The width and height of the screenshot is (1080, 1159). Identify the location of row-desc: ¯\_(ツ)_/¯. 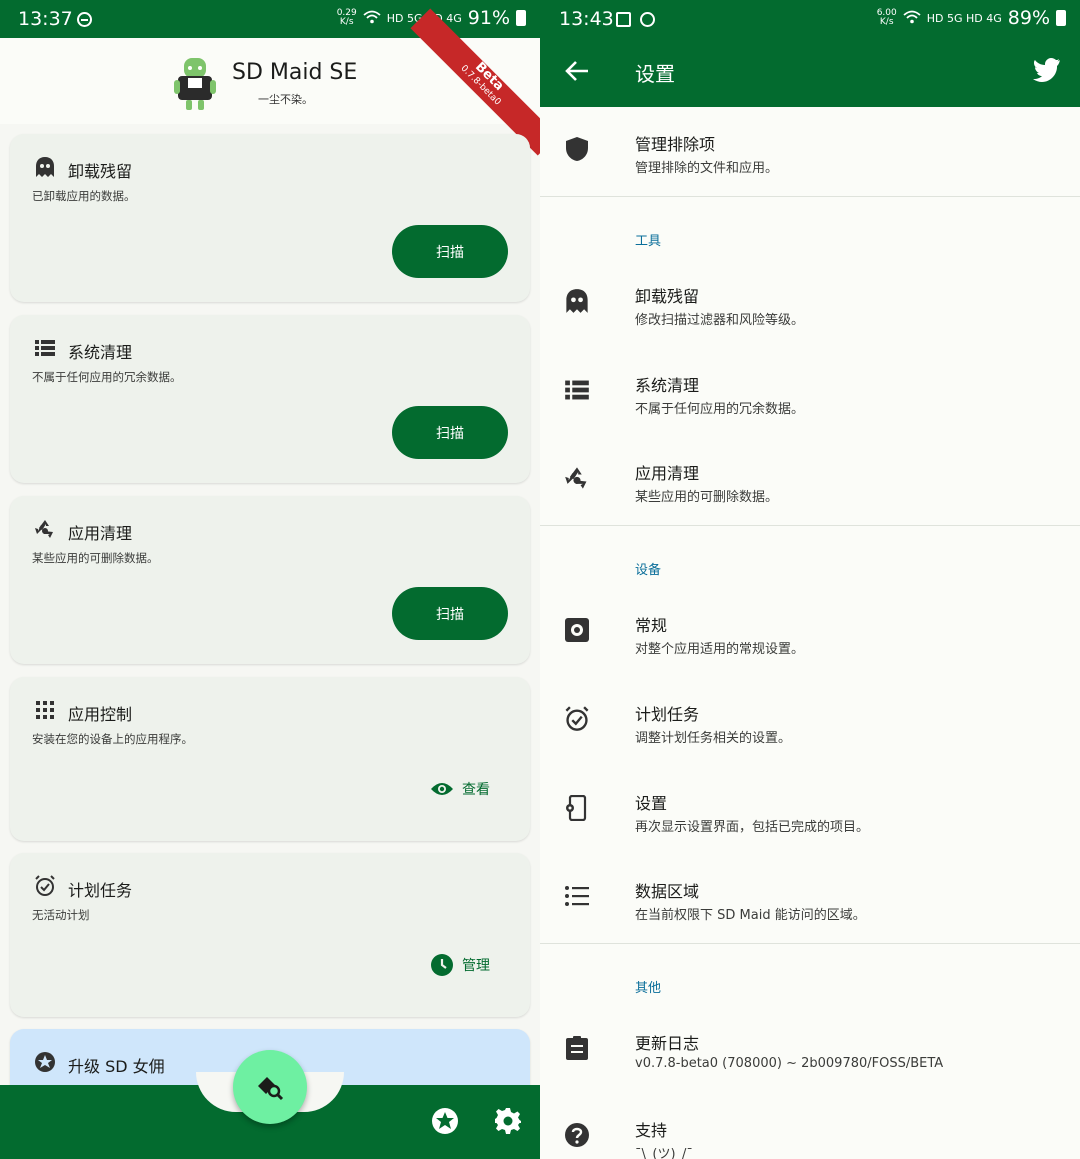
(664, 1153).